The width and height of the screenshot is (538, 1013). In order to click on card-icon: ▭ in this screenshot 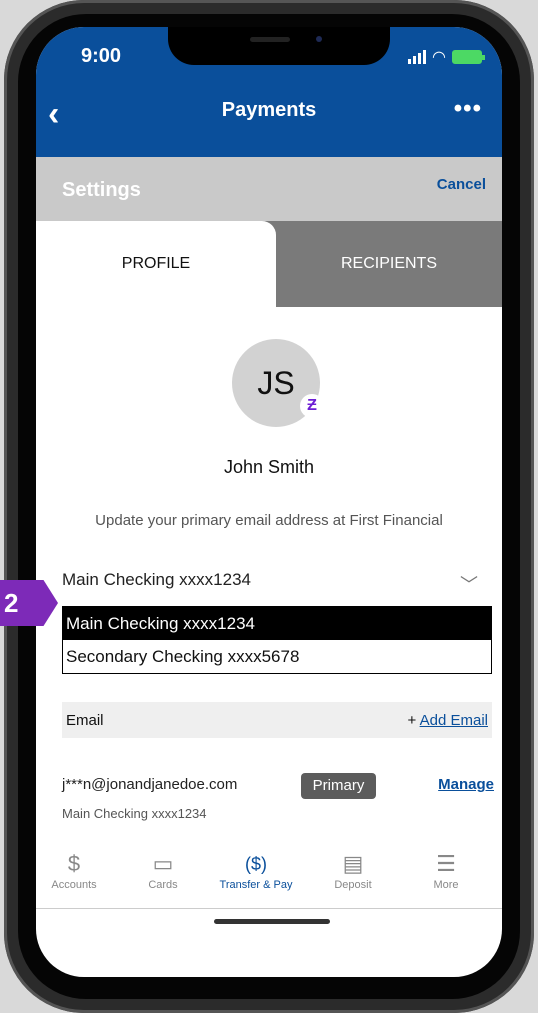, I will do `click(163, 863)`.